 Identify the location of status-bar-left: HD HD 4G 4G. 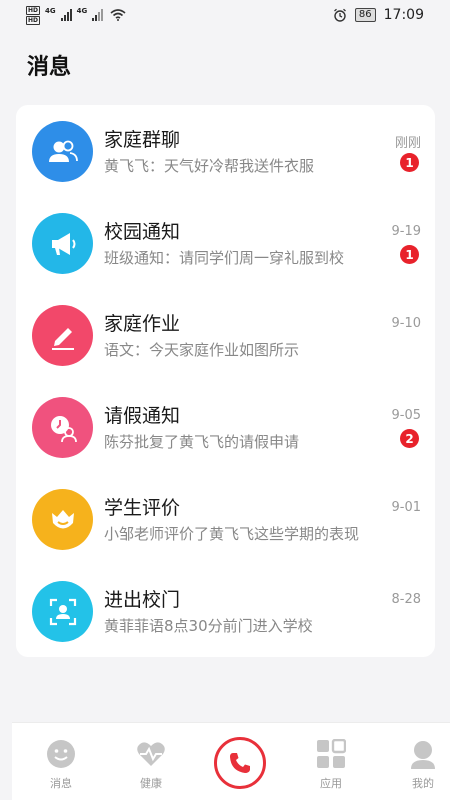
(76, 15).